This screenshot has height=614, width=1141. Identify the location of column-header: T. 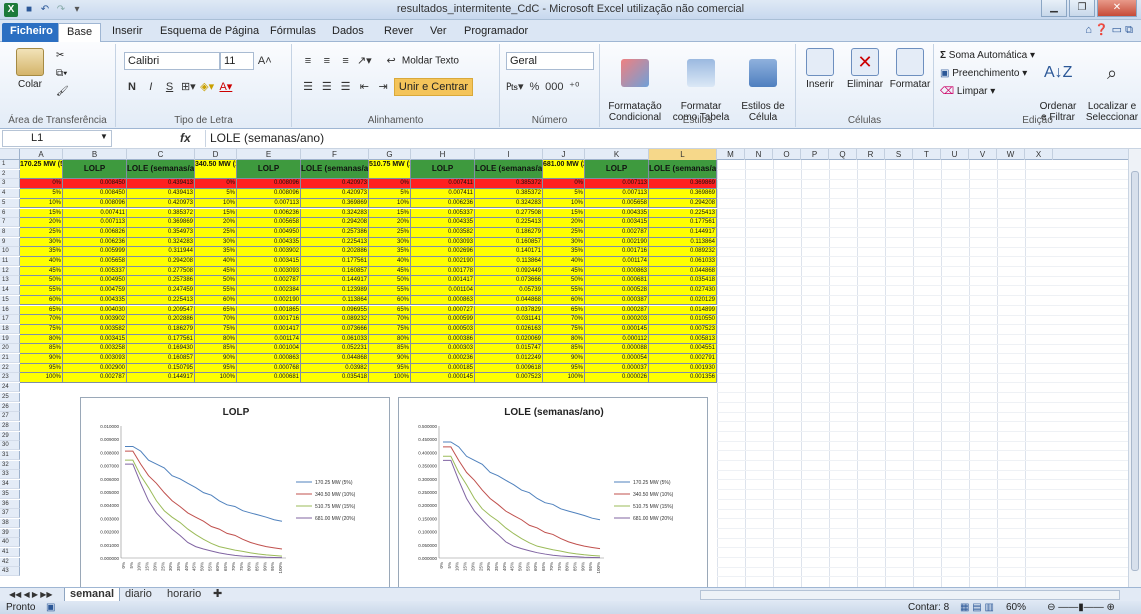
(927, 154).